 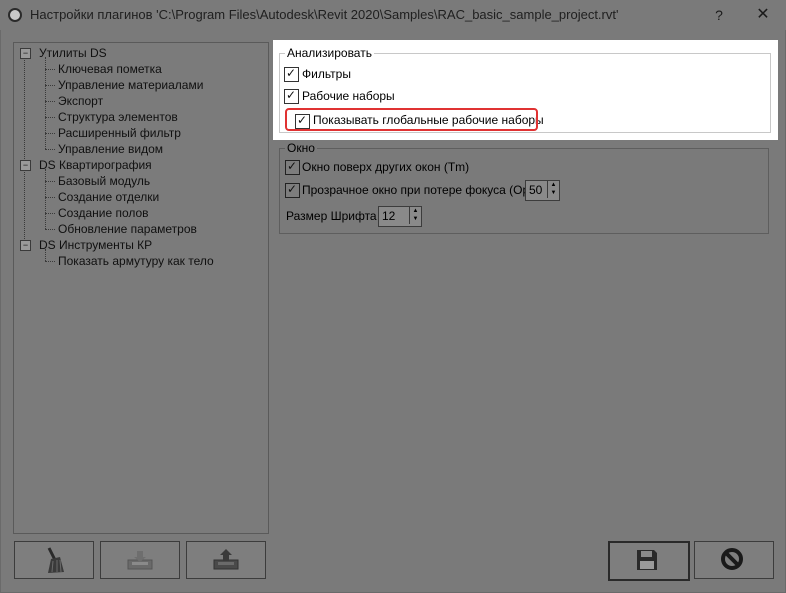 What do you see at coordinates (291, 74) in the screenshot?
I see `filters-checkbox: ✓` at bounding box center [291, 74].